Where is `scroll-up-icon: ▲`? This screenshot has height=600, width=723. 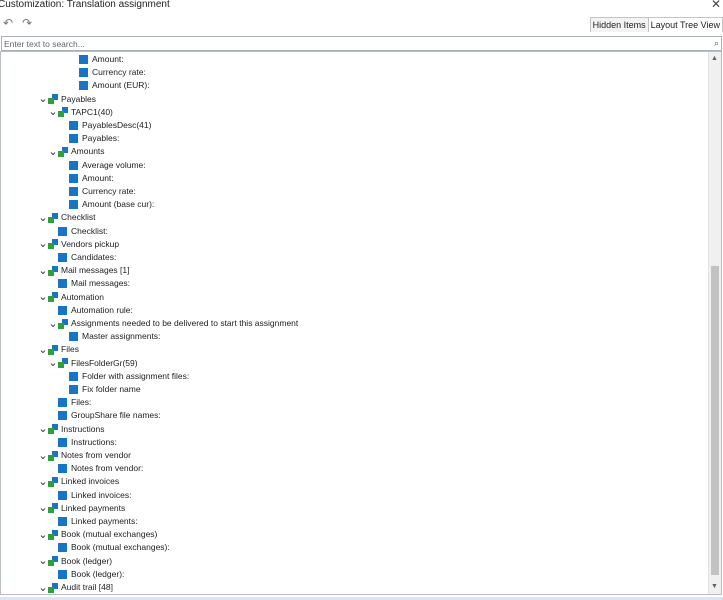 scroll-up-icon: ▲ is located at coordinates (714, 59).